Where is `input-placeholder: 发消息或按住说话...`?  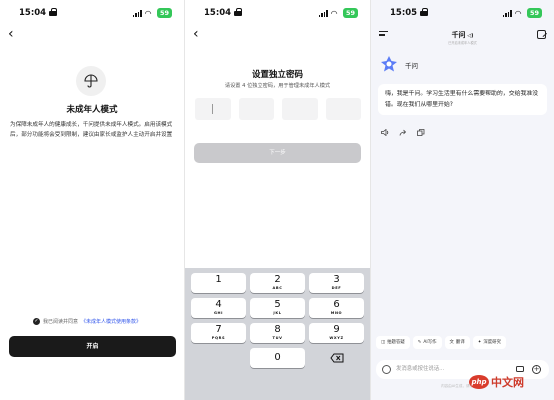
input-placeholder: 发消息或按住说话... is located at coordinates (420, 369).